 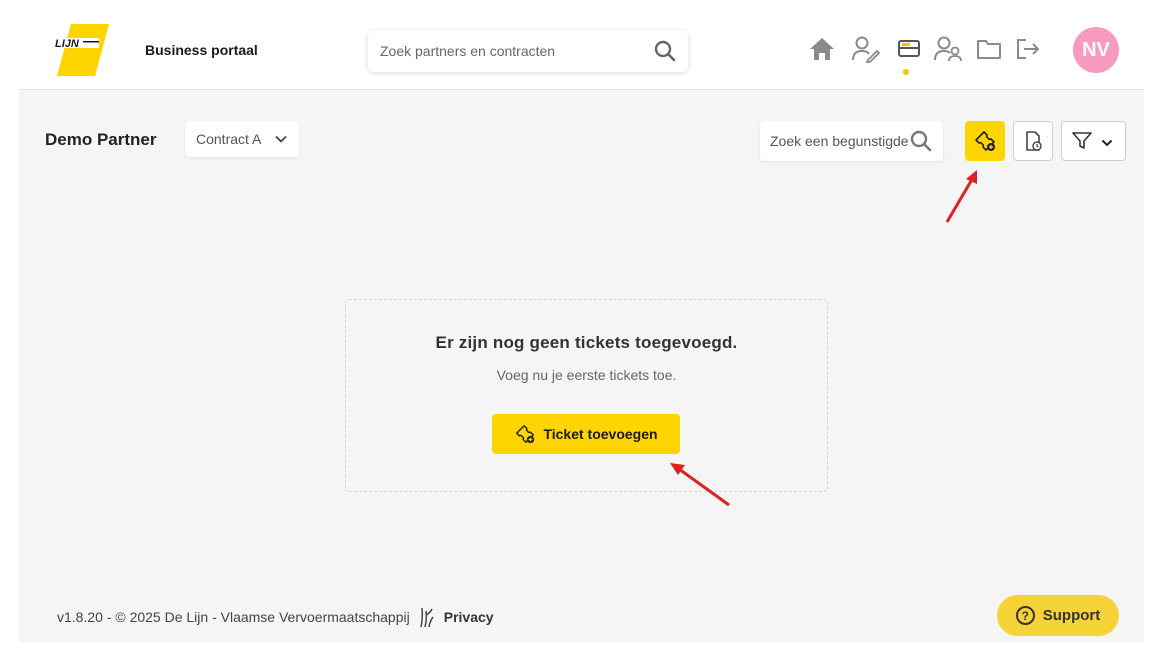 What do you see at coordinates (1028, 49) in the screenshot?
I see `logout-icon` at bounding box center [1028, 49].